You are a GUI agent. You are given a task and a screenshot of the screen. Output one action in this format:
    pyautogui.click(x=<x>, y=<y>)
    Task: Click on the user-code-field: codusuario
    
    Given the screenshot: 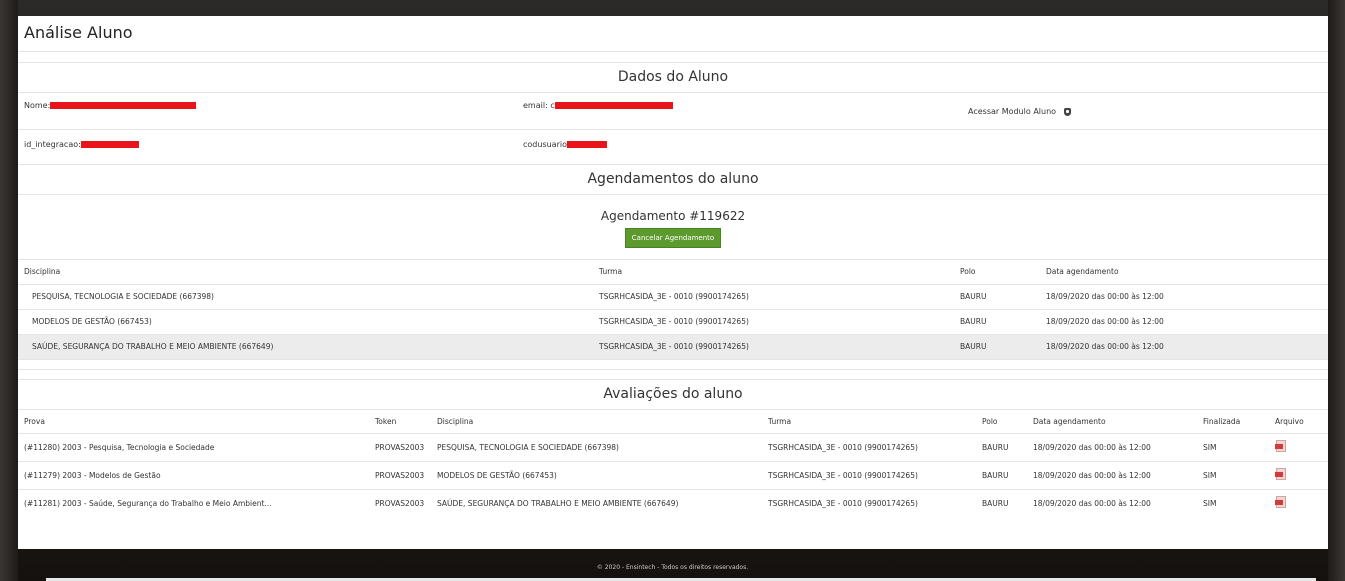 What is the action you would take?
    pyautogui.click(x=565, y=144)
    